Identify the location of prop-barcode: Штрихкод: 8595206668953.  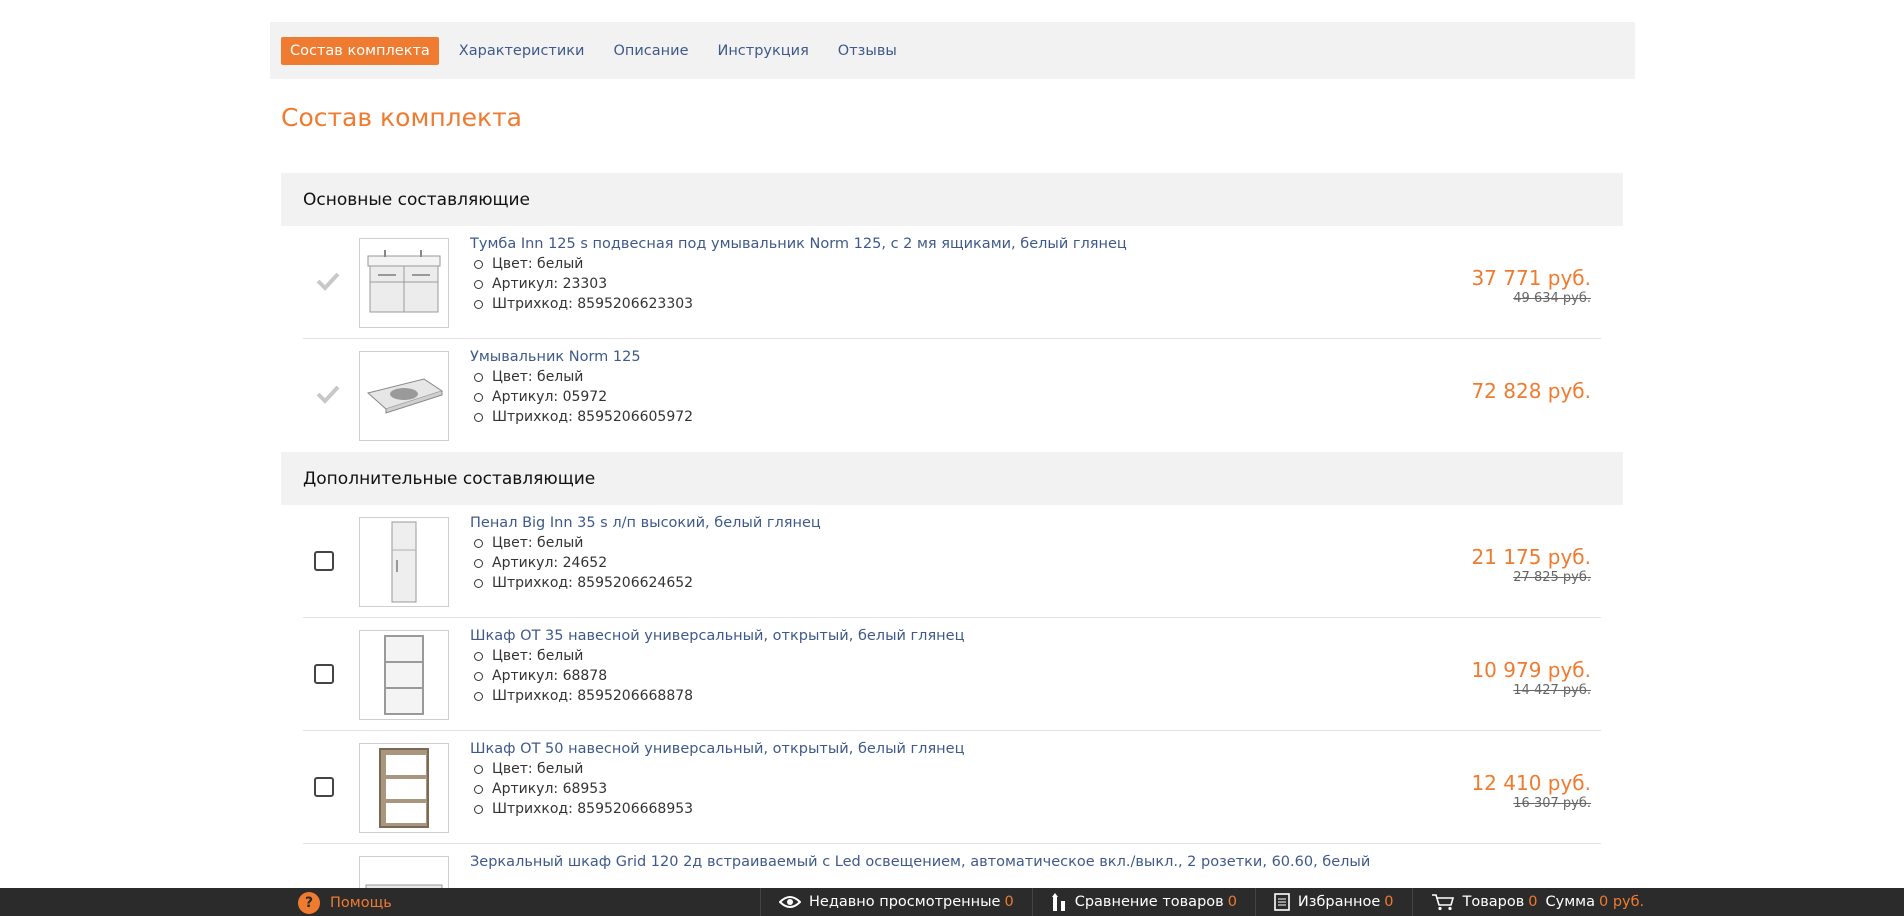
(717, 809).